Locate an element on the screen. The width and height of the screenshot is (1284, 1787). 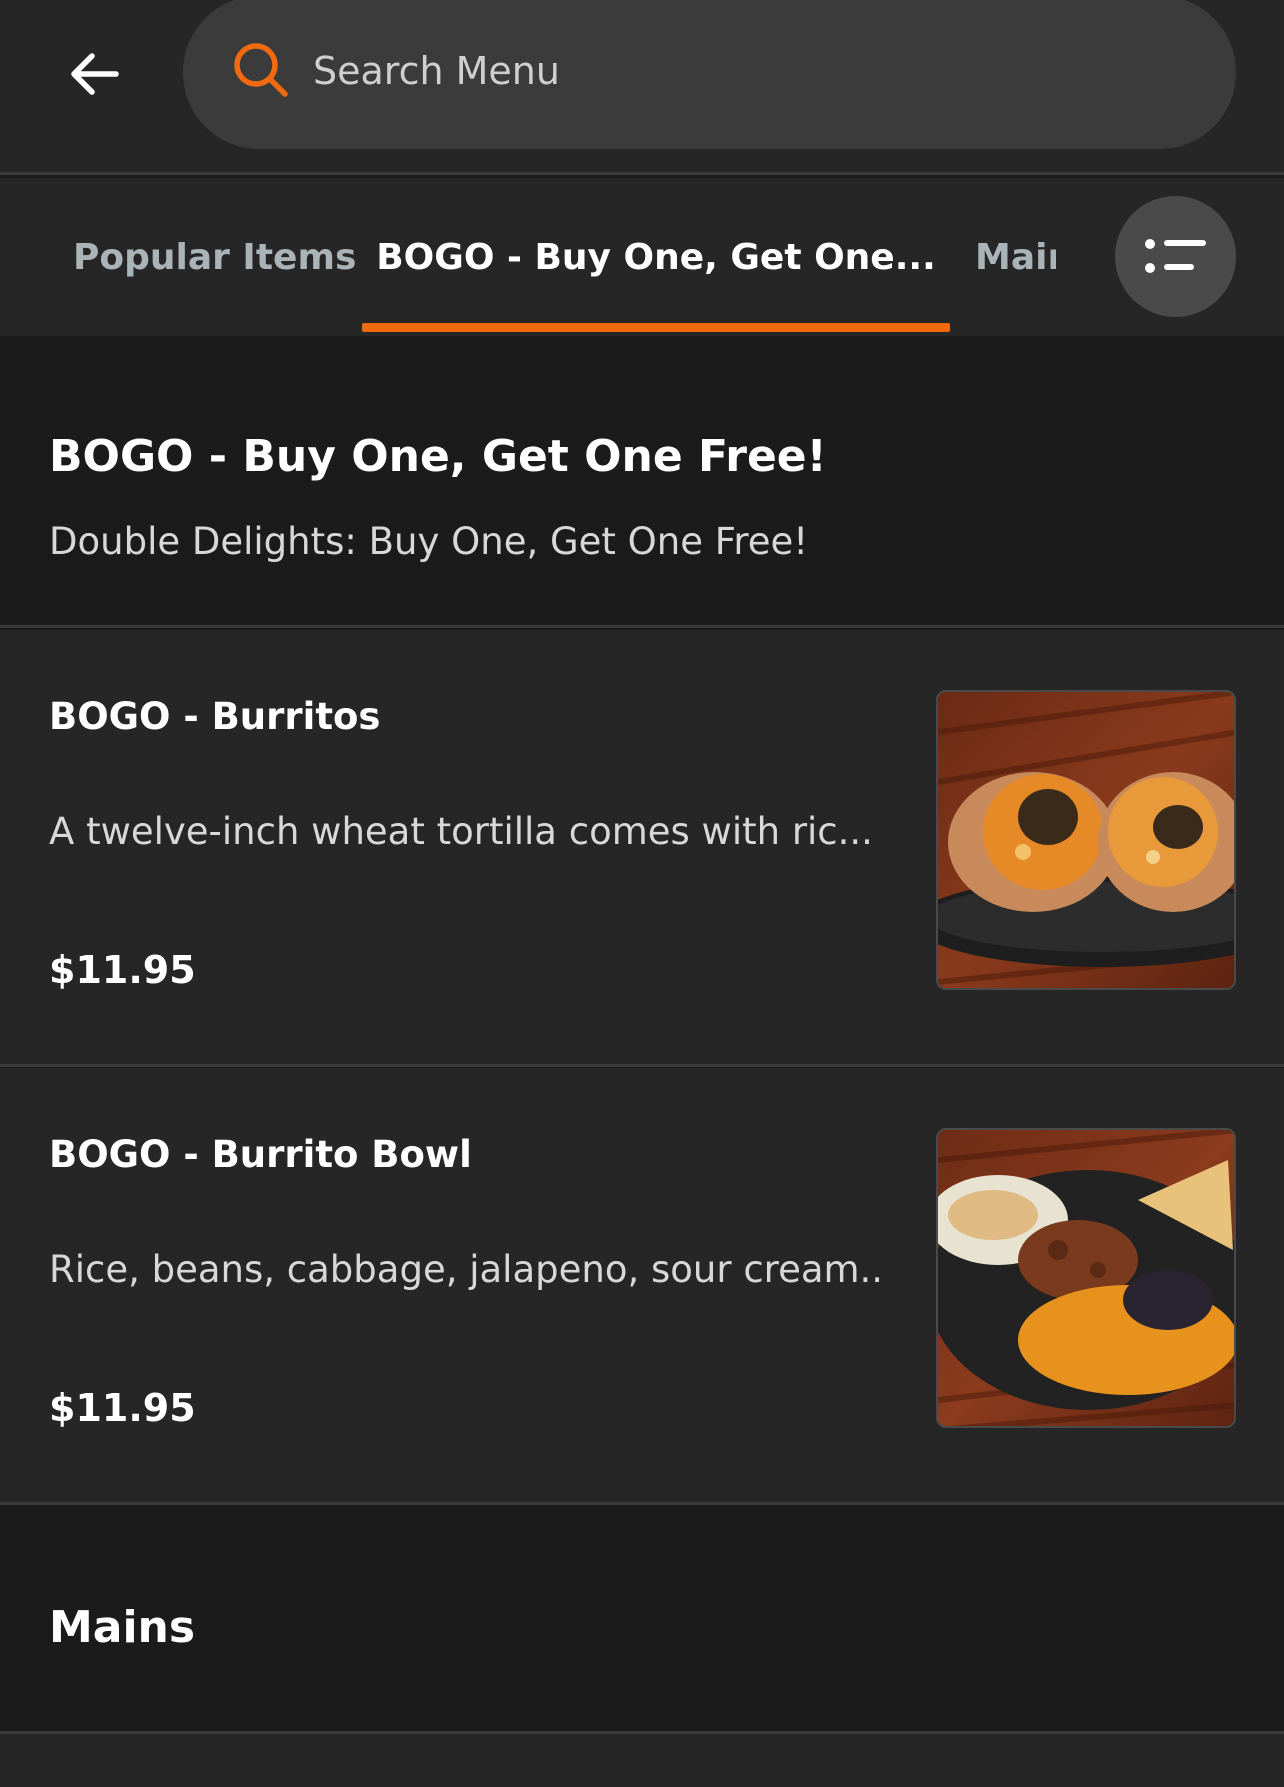
section-title: Mains is located at coordinates (122, 1627).